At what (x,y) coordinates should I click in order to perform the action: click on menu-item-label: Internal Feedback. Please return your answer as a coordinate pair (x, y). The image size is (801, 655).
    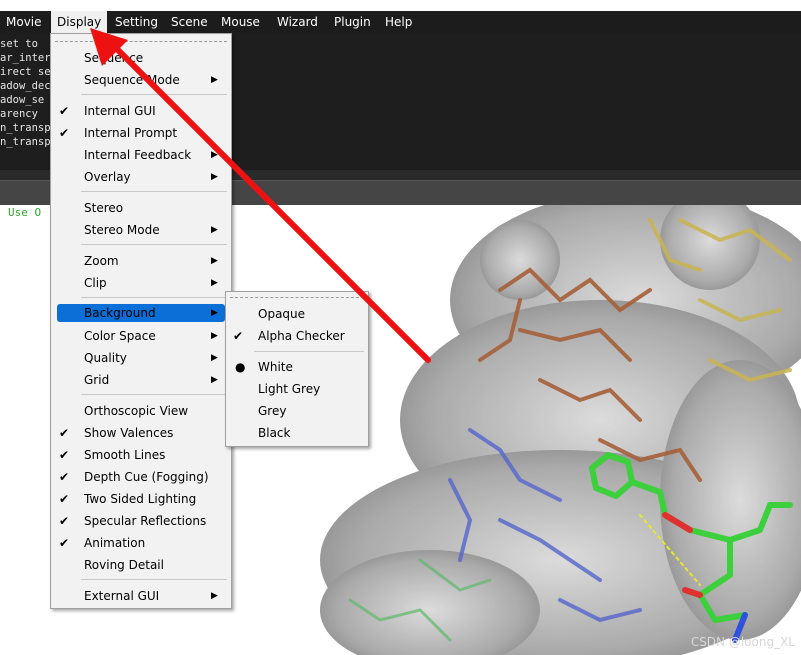
    Looking at the image, I should click on (138, 155).